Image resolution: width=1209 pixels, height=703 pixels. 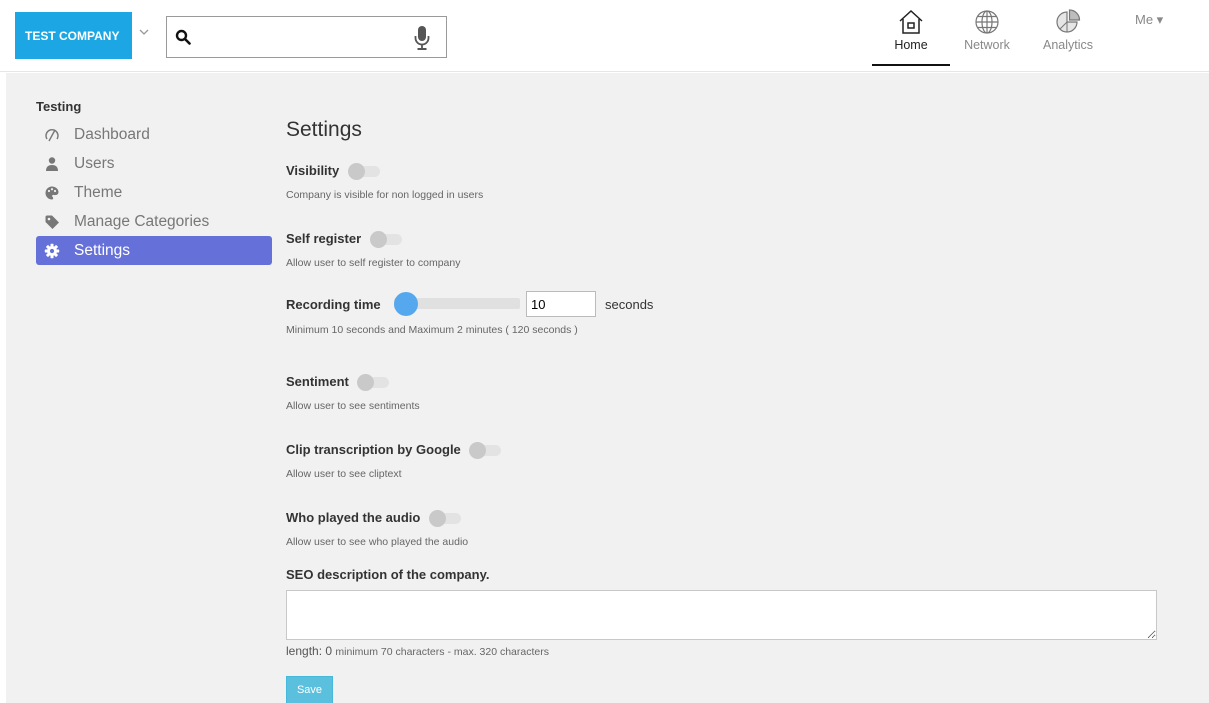 I want to click on seo-length-value: 0, so click(x=329, y=651).